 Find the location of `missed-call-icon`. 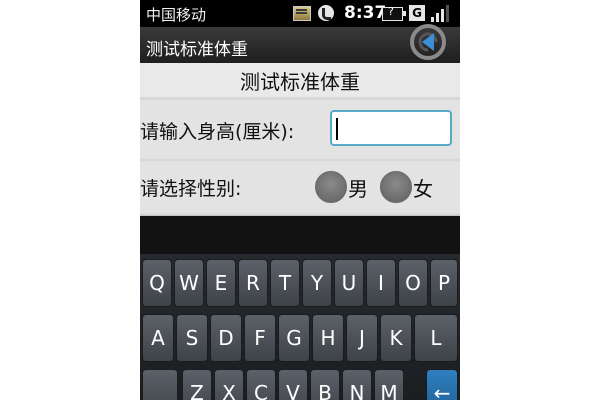

missed-call-icon is located at coordinates (326, 13).